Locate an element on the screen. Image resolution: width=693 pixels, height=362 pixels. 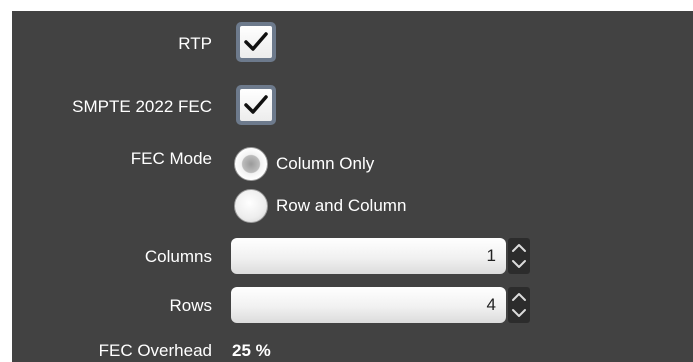
columns-label: Columns is located at coordinates (178, 256).